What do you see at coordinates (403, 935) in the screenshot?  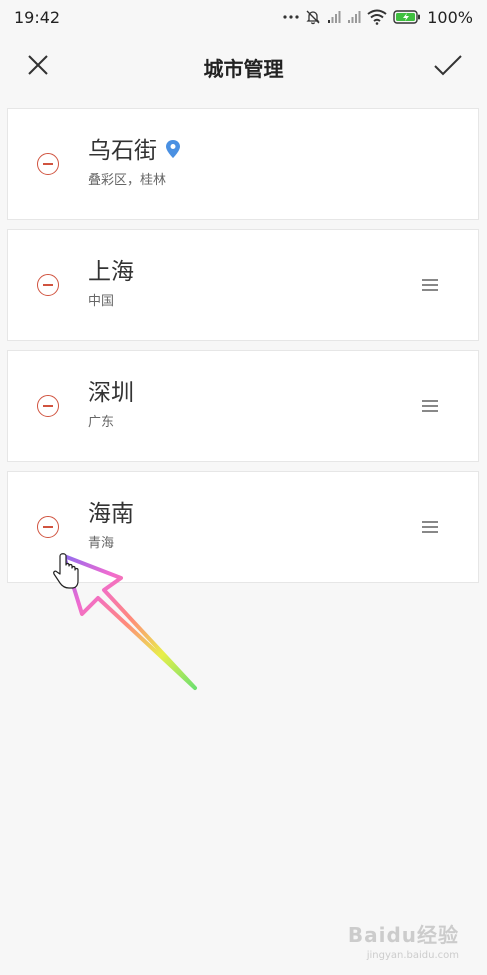 I see `watermark-main: Baidu经验` at bounding box center [403, 935].